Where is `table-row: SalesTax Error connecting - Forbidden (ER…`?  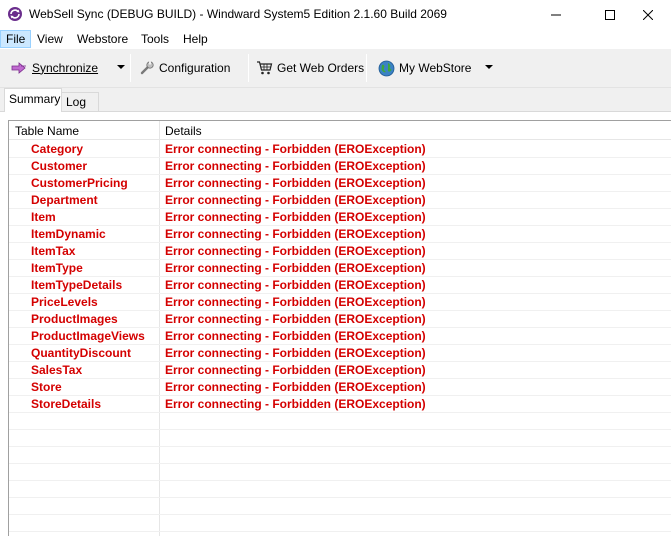
table-row: SalesTax Error connecting - Forbidden (ER… is located at coordinates (340, 370).